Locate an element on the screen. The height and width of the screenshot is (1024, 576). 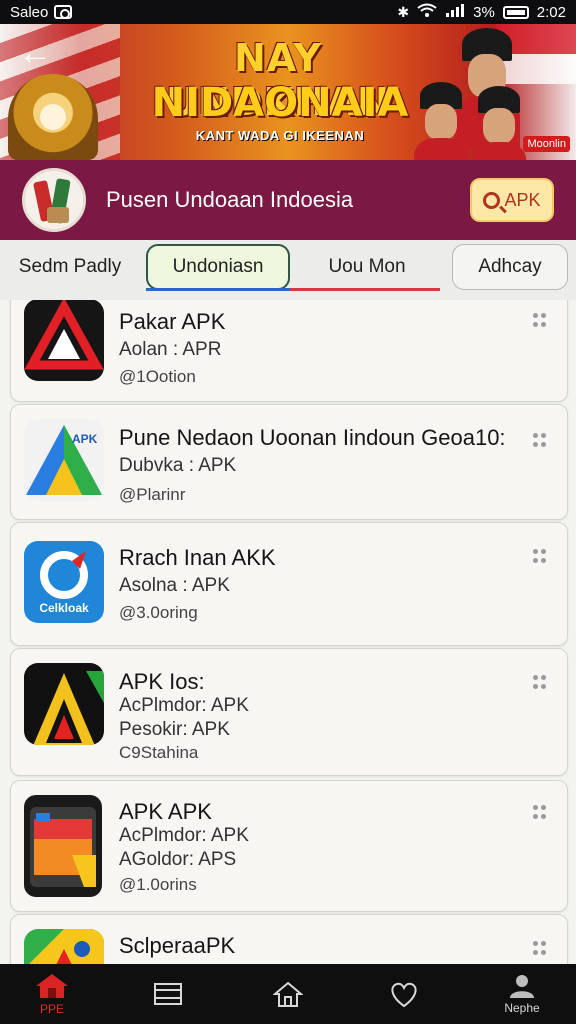
app-name: SclperaaPK is located at coordinates (177, 945).